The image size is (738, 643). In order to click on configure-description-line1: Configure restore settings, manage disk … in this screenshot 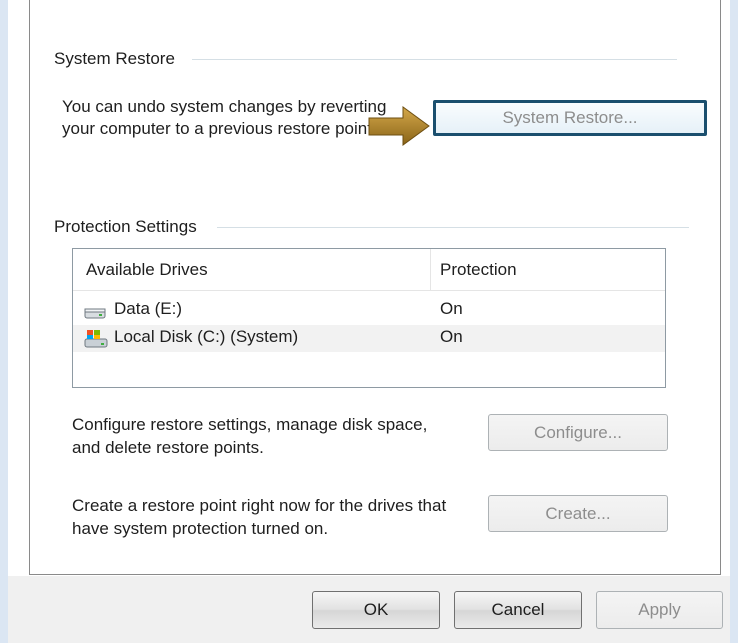, I will do `click(250, 424)`.